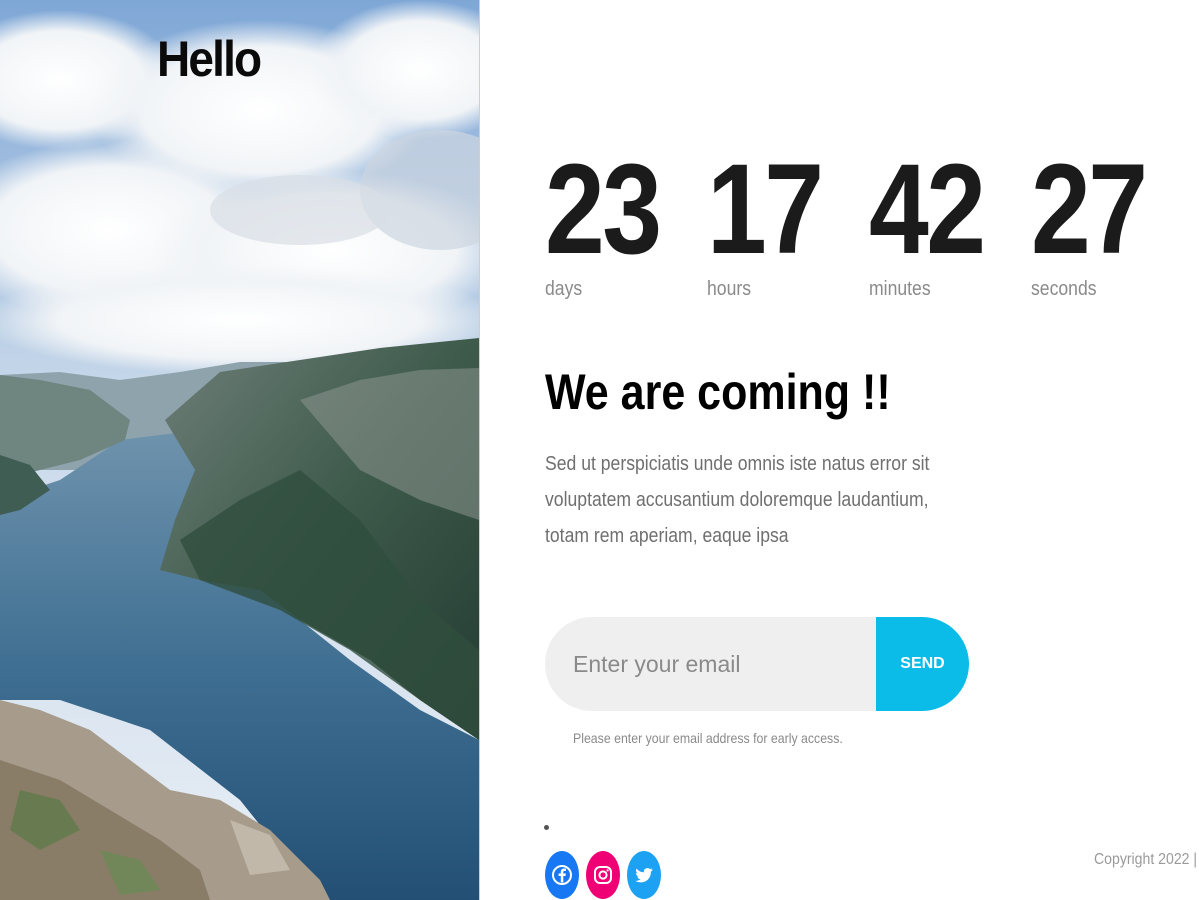  I want to click on countdown-hours: 17 hours, so click(787, 219).